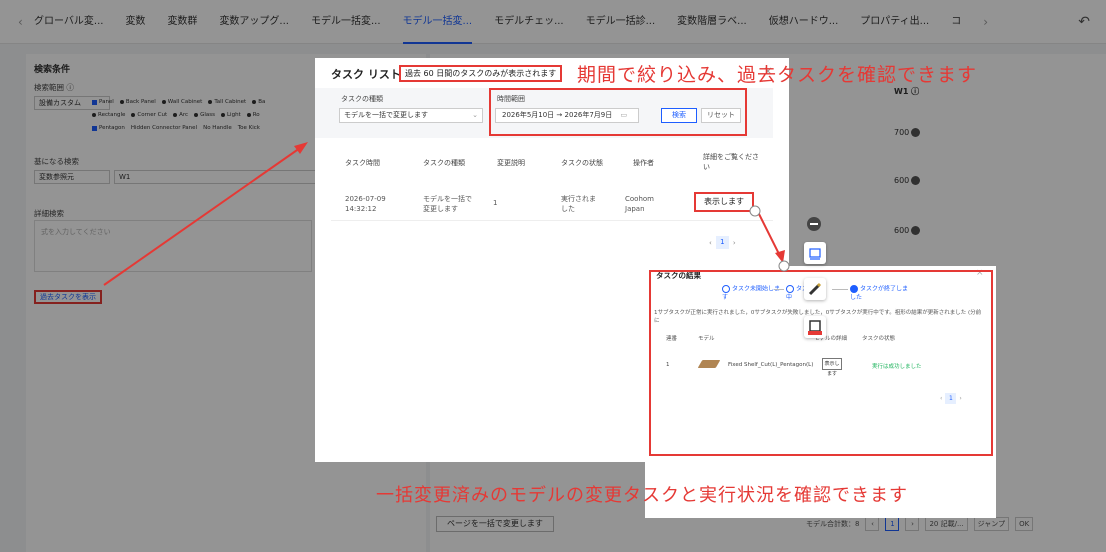 This screenshot has height=552, width=1106. Describe the element at coordinates (301, 148) in the screenshot. I see `arrowhead-icon` at that location.